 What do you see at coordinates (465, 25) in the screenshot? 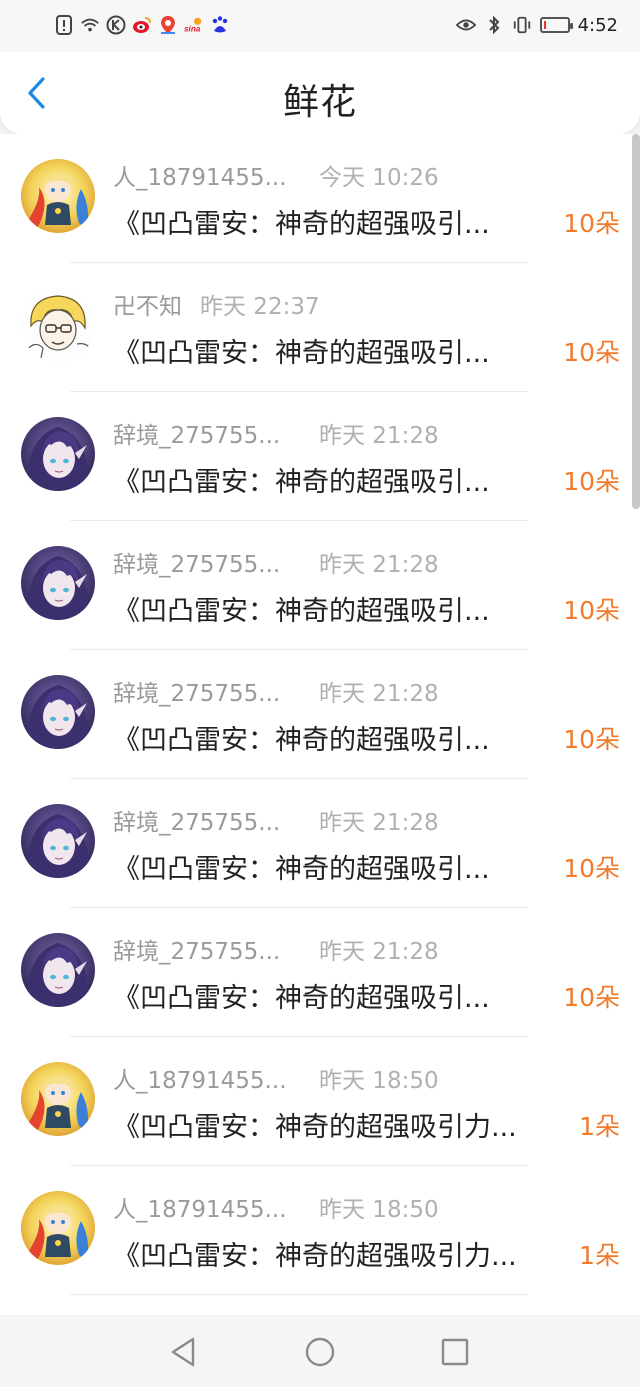
I see `eye-icon` at bounding box center [465, 25].